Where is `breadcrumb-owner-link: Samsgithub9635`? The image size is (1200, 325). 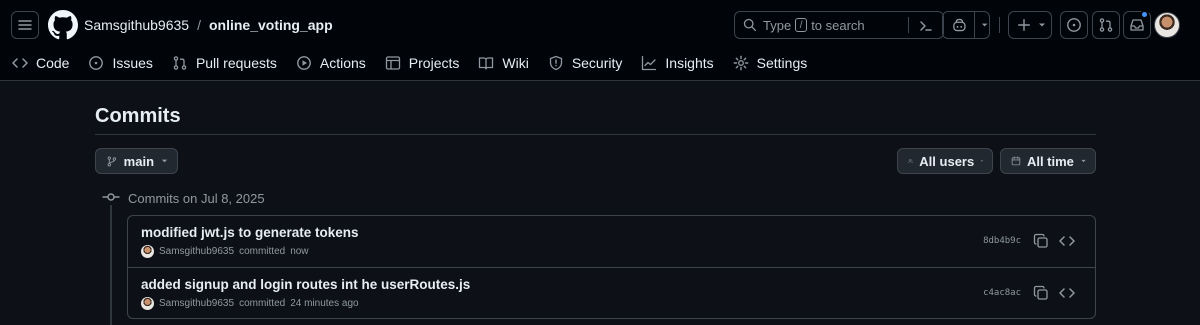 breadcrumb-owner-link: Samsgithub9635 is located at coordinates (136, 25).